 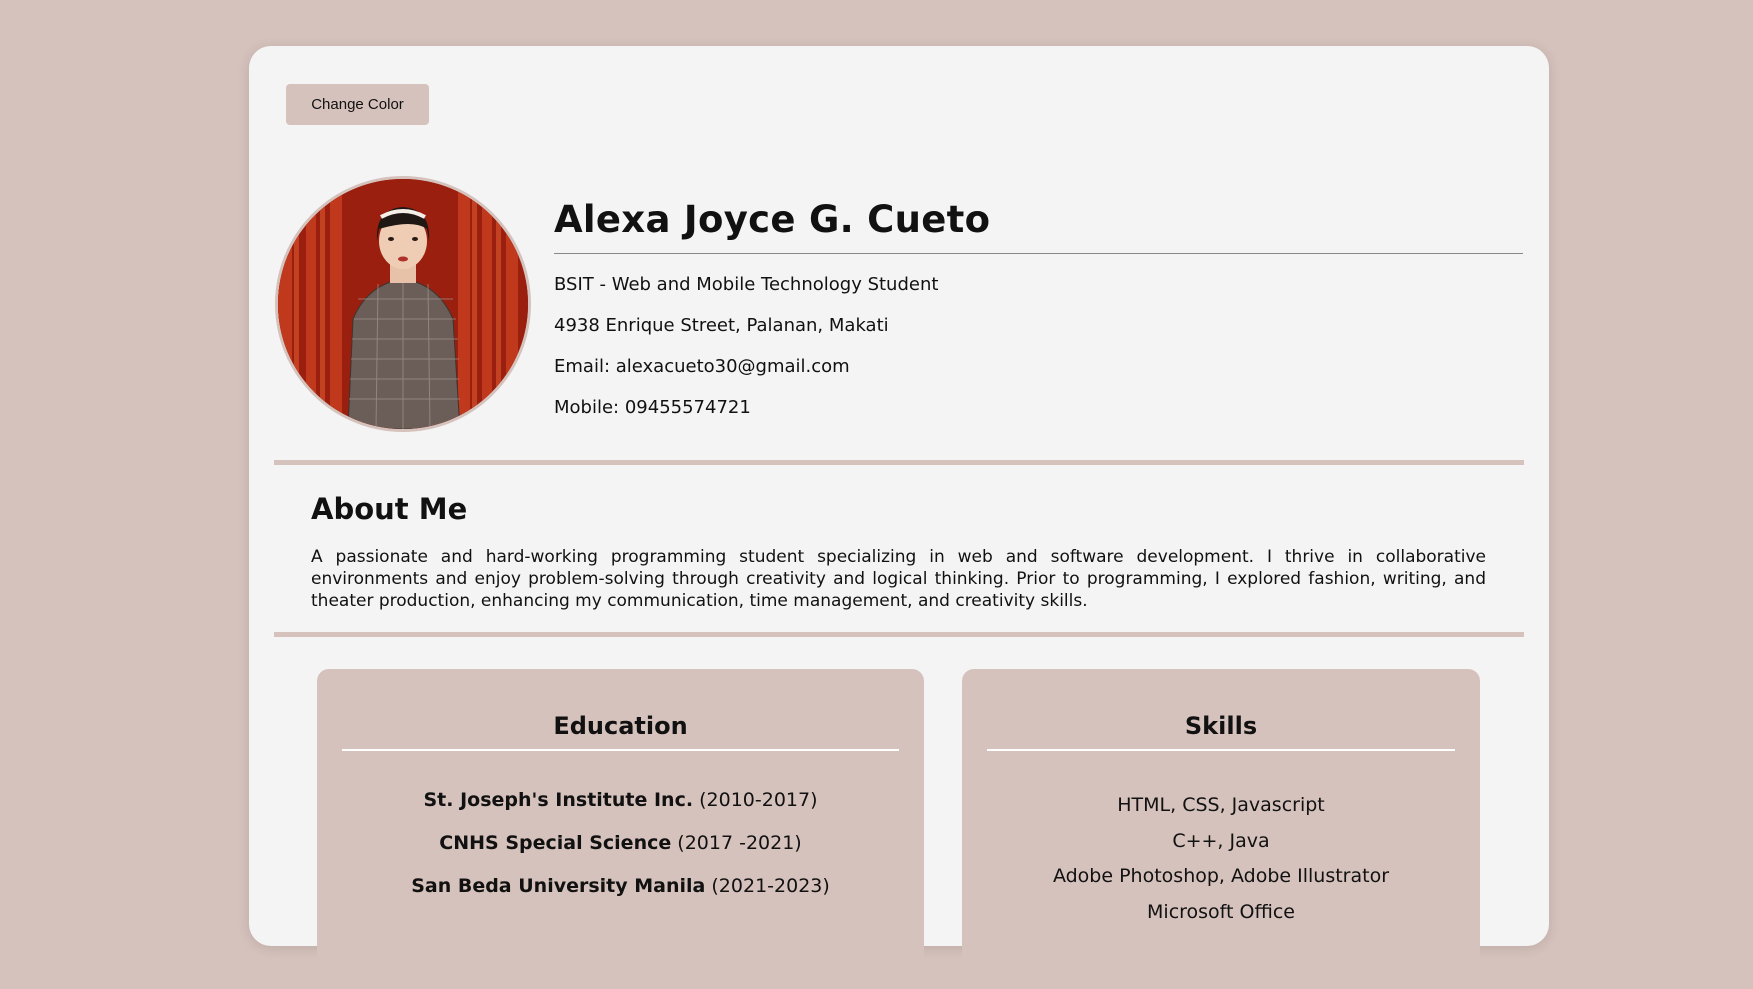 What do you see at coordinates (357, 104) in the screenshot?
I see `change-color-button: Change Color` at bounding box center [357, 104].